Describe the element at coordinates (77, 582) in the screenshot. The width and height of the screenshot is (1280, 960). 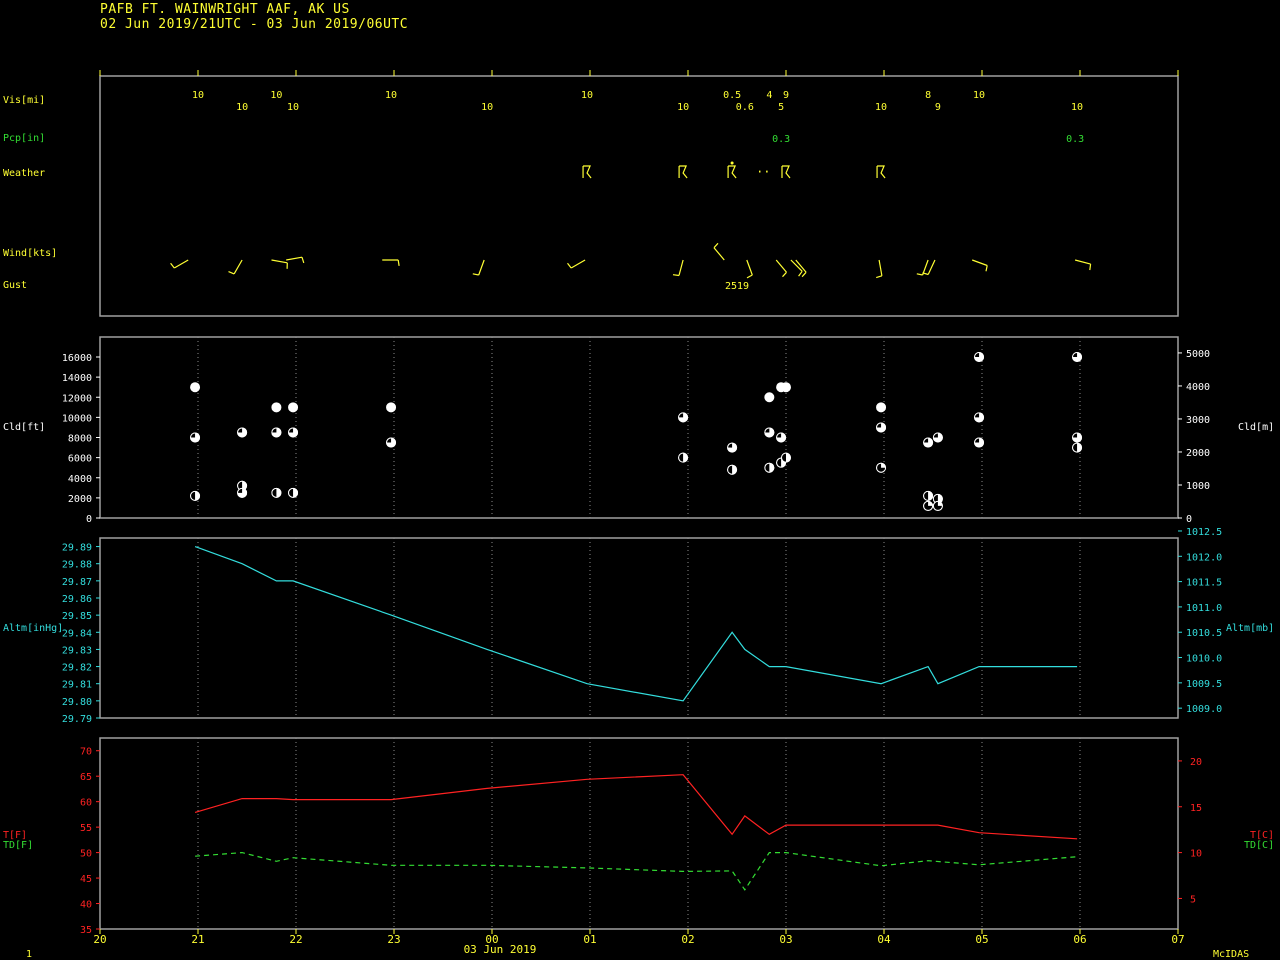
I see `altimeter-y-tick-label: 29.87` at that location.